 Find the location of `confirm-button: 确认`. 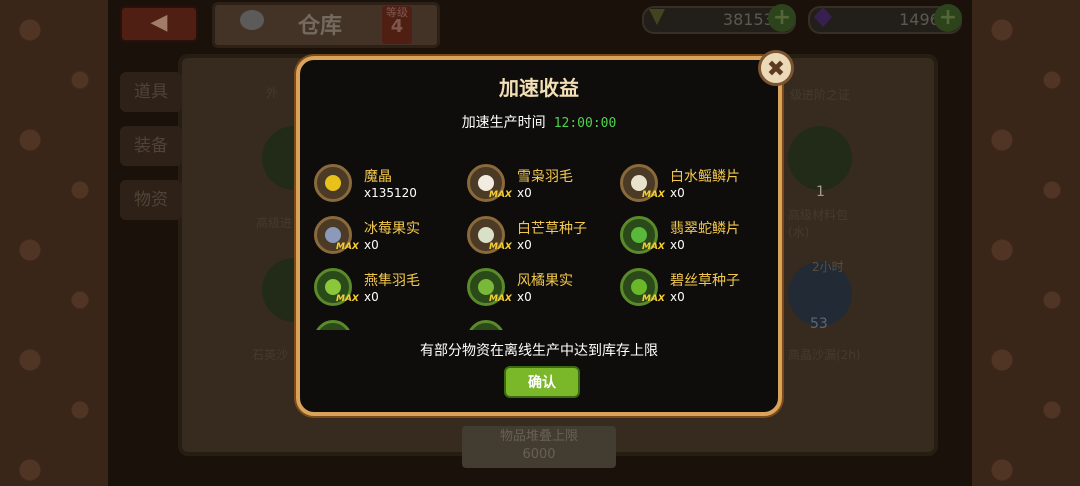

confirm-button: 确认 is located at coordinates (542, 382).